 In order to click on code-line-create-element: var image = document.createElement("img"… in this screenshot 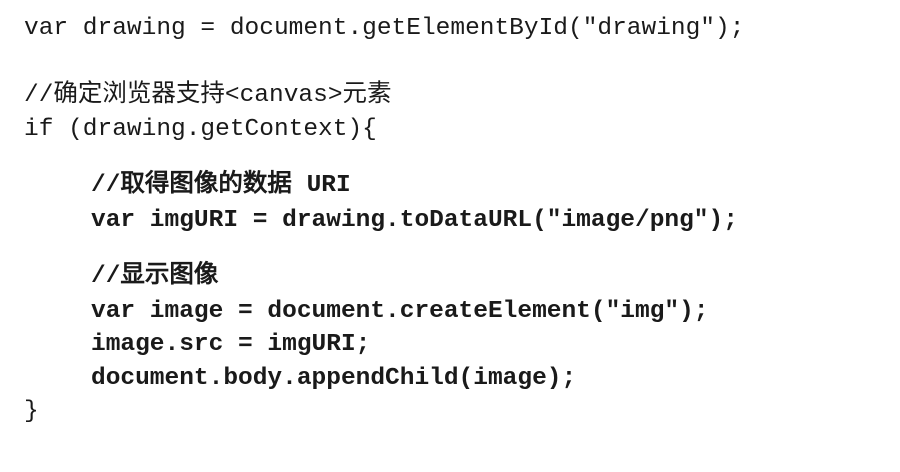, I will do `click(400, 311)`.